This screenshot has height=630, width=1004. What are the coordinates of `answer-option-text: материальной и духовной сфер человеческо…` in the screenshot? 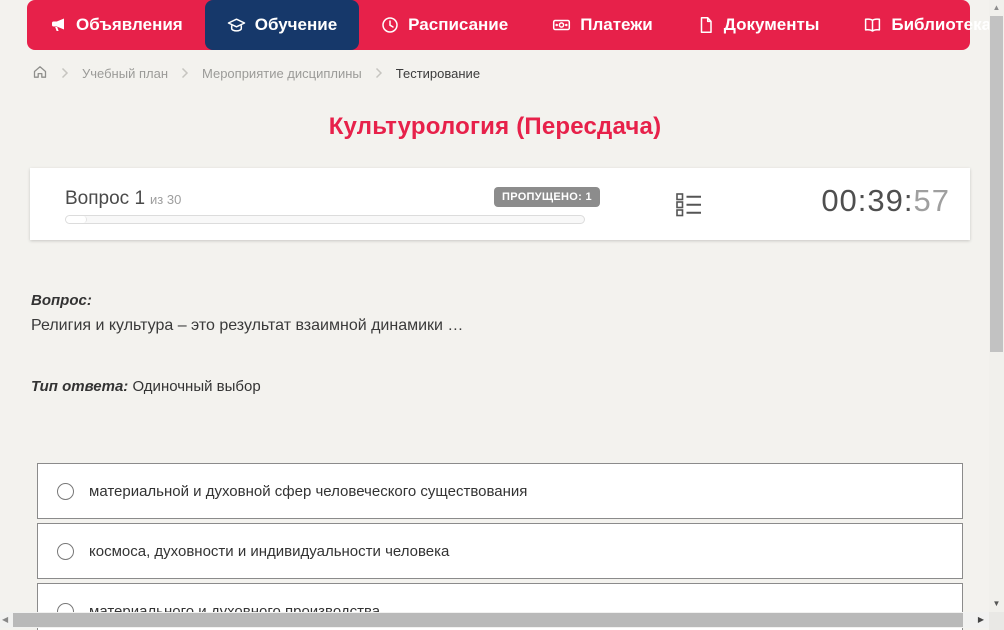 It's located at (308, 491).